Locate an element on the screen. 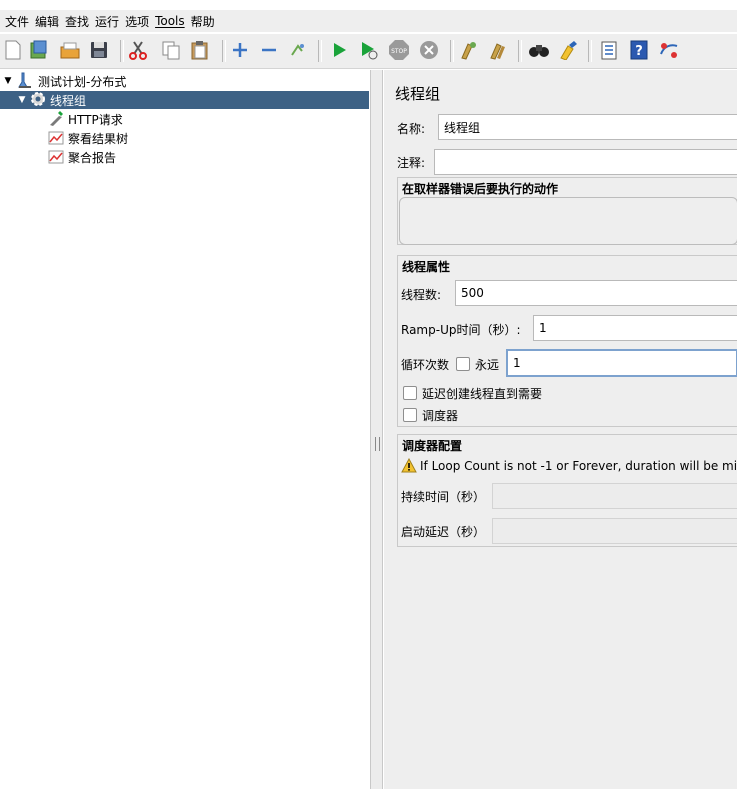 This screenshot has height=789, width=737. pipette-icon is located at coordinates (56, 119).